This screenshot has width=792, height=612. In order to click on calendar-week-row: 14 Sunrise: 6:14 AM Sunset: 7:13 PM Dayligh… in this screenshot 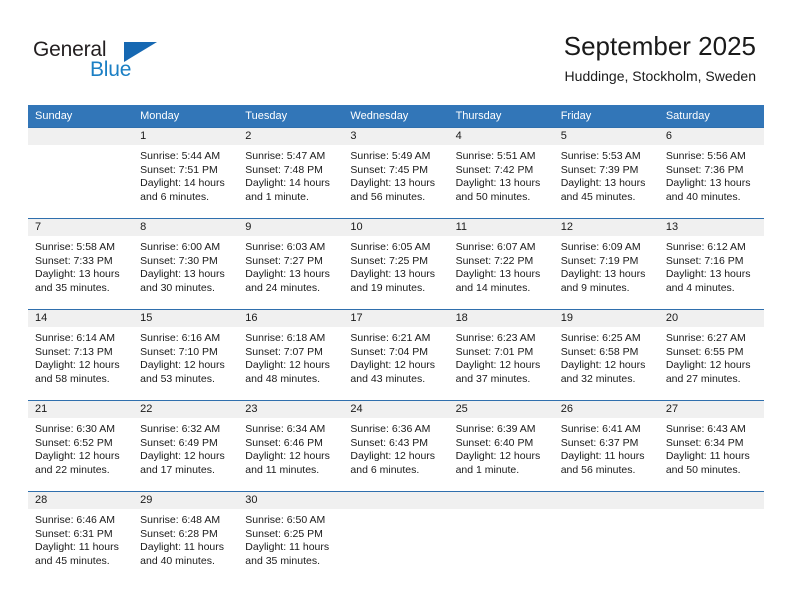, I will do `click(396, 355)`.